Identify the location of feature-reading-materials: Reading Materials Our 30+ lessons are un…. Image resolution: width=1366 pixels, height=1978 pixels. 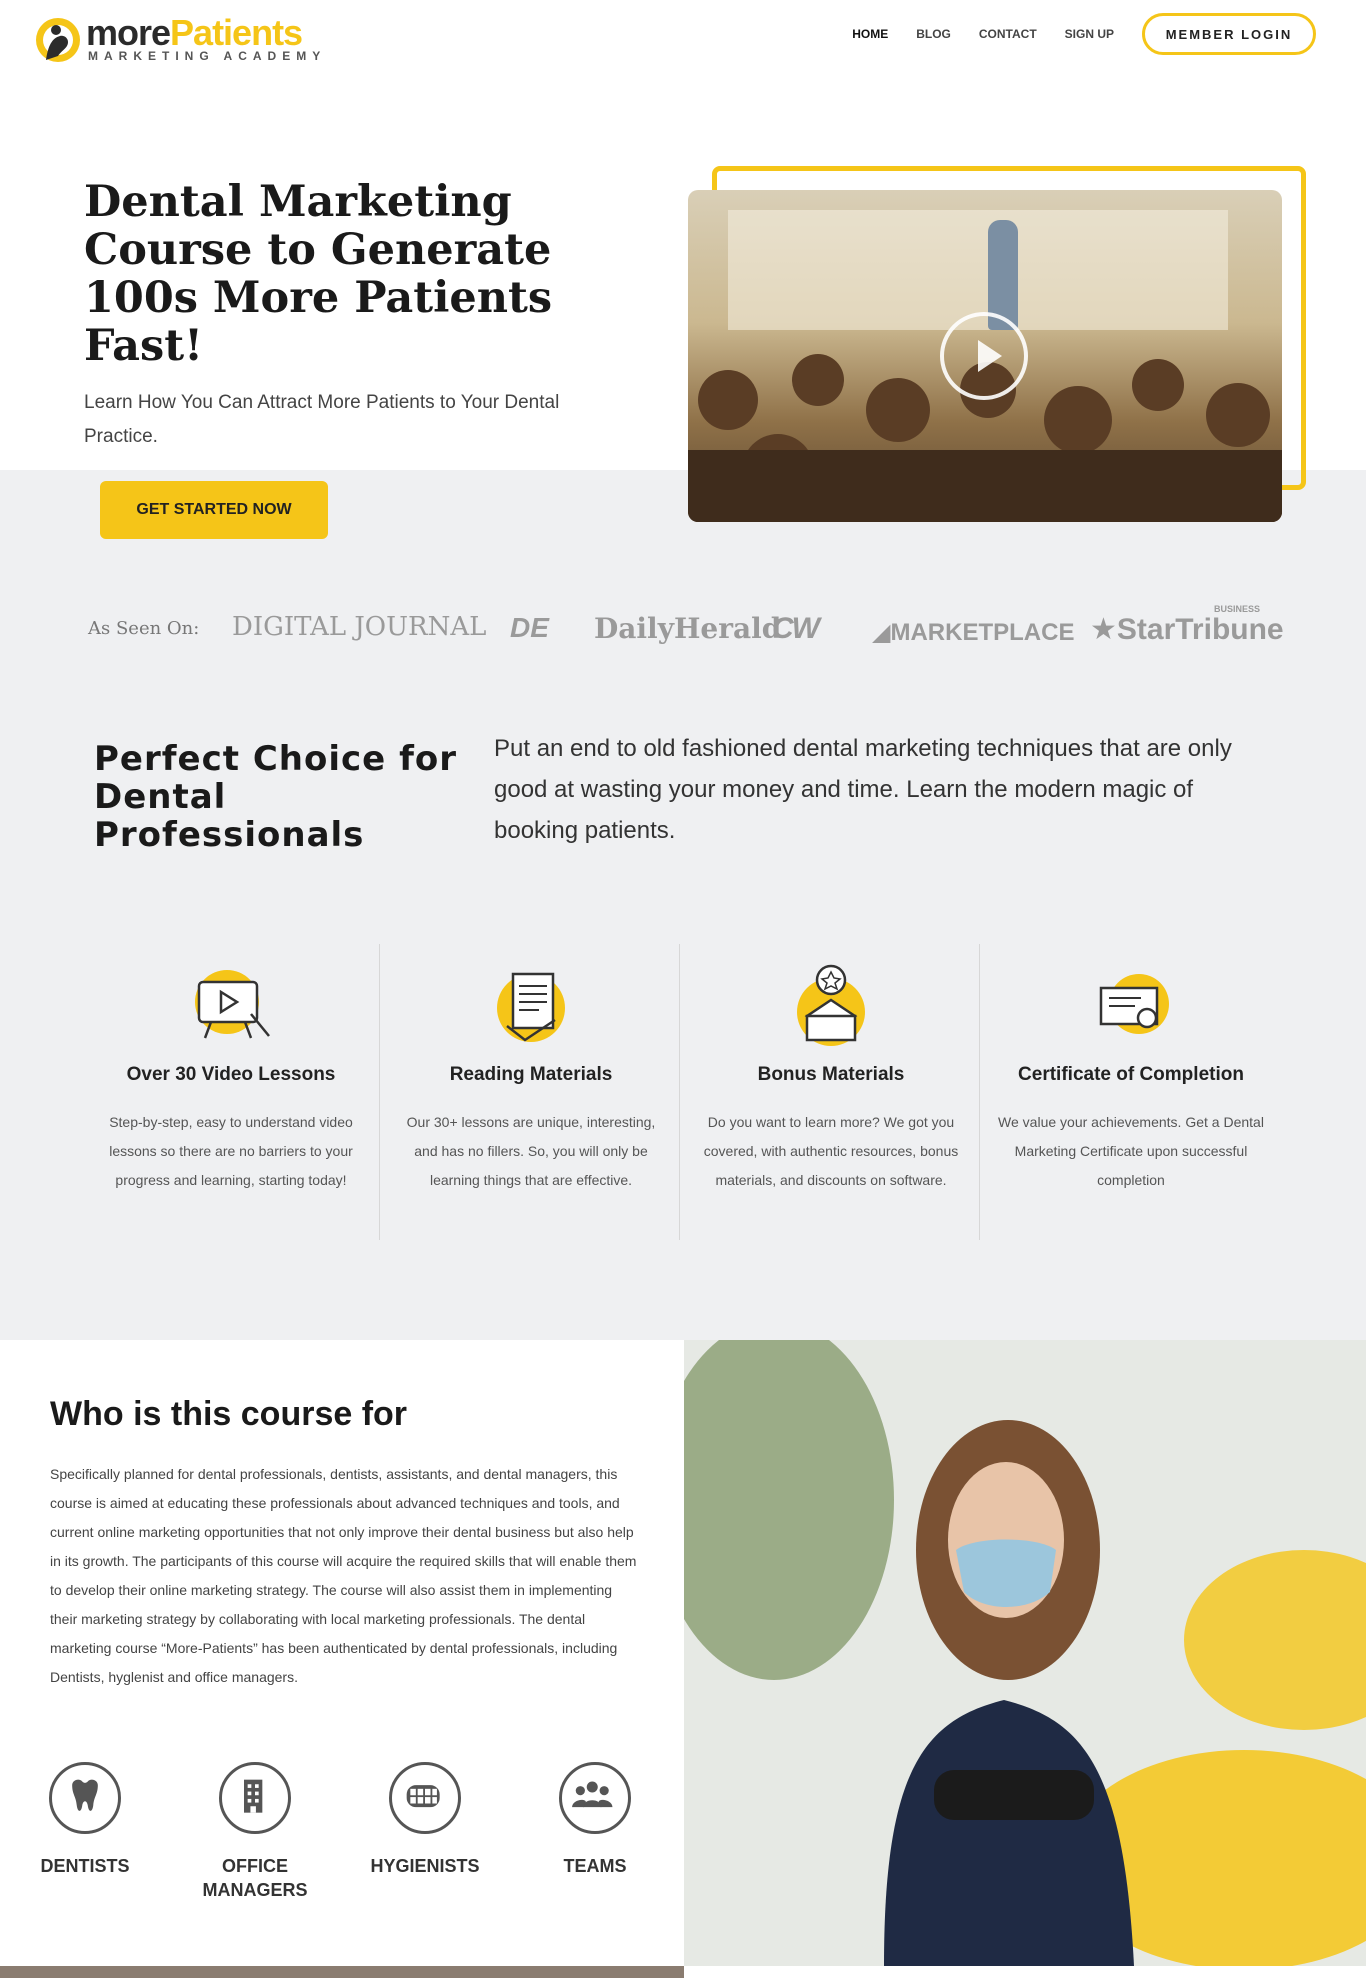
(531, 1090).